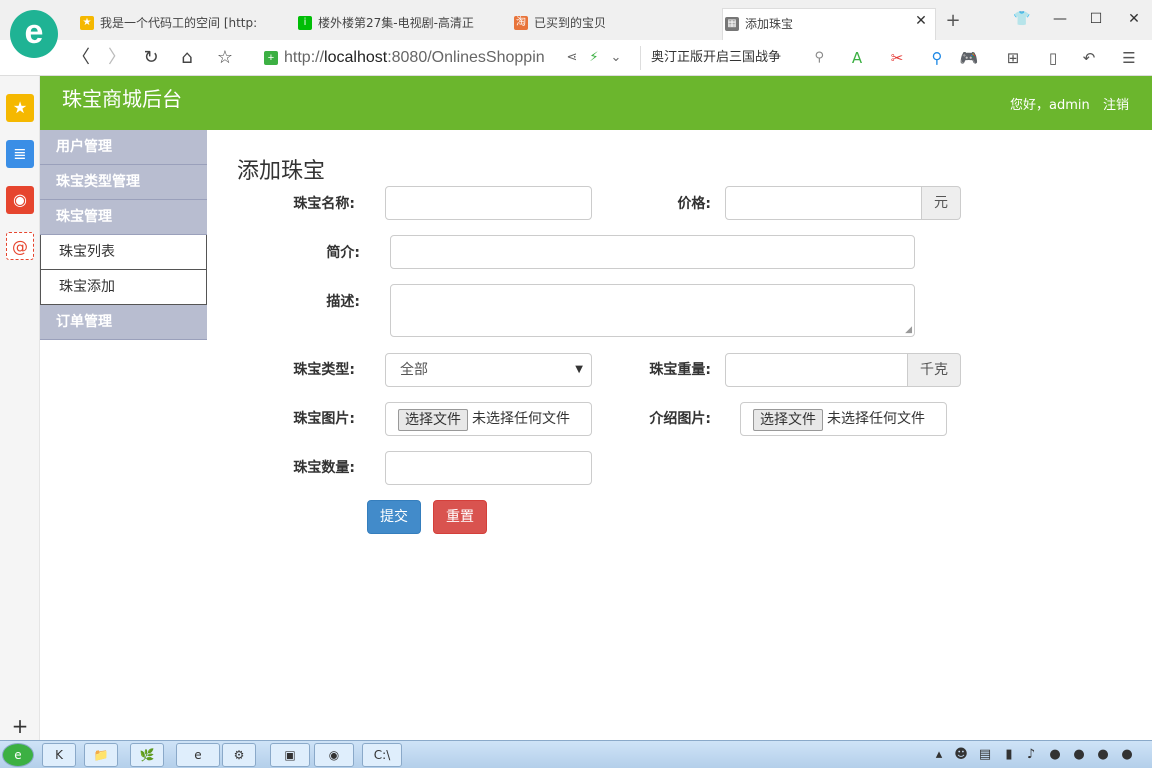 This screenshot has width=1152, height=768. What do you see at coordinates (908, 330) in the screenshot?
I see `resize-grip-icon: ◢` at bounding box center [908, 330].